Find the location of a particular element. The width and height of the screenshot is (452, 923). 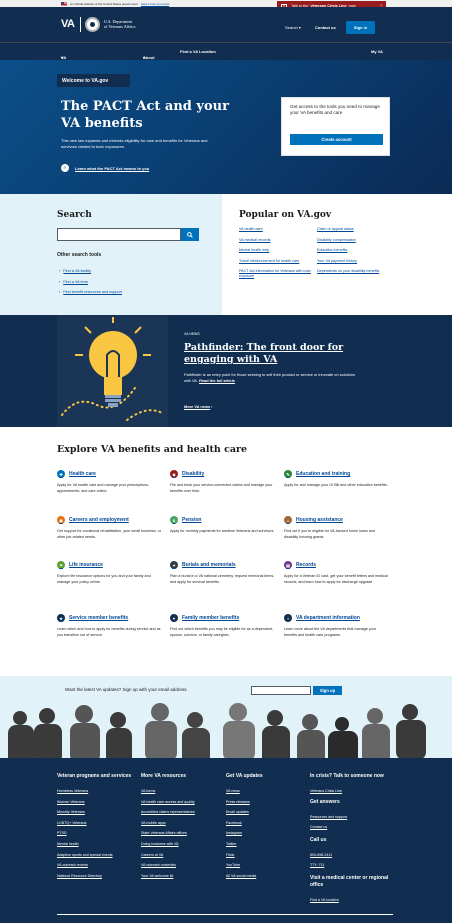

list-item: Resources and support is located at coordinates (350, 817).